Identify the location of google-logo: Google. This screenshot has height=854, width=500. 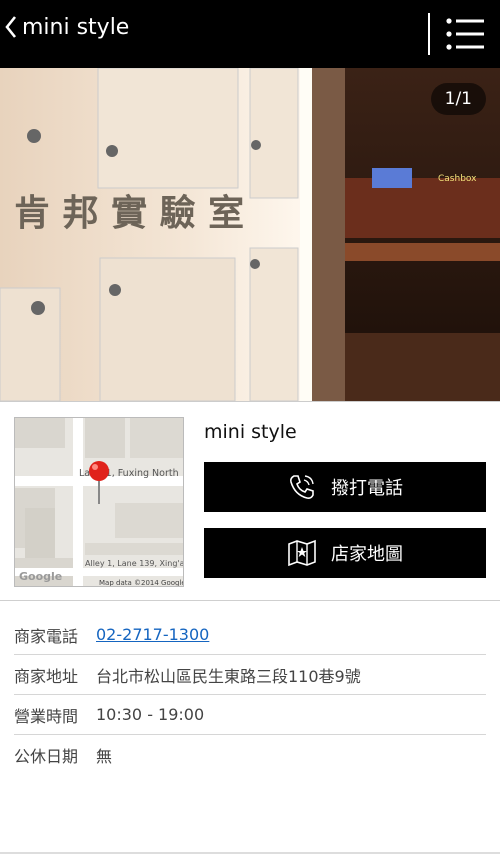
(40, 576).